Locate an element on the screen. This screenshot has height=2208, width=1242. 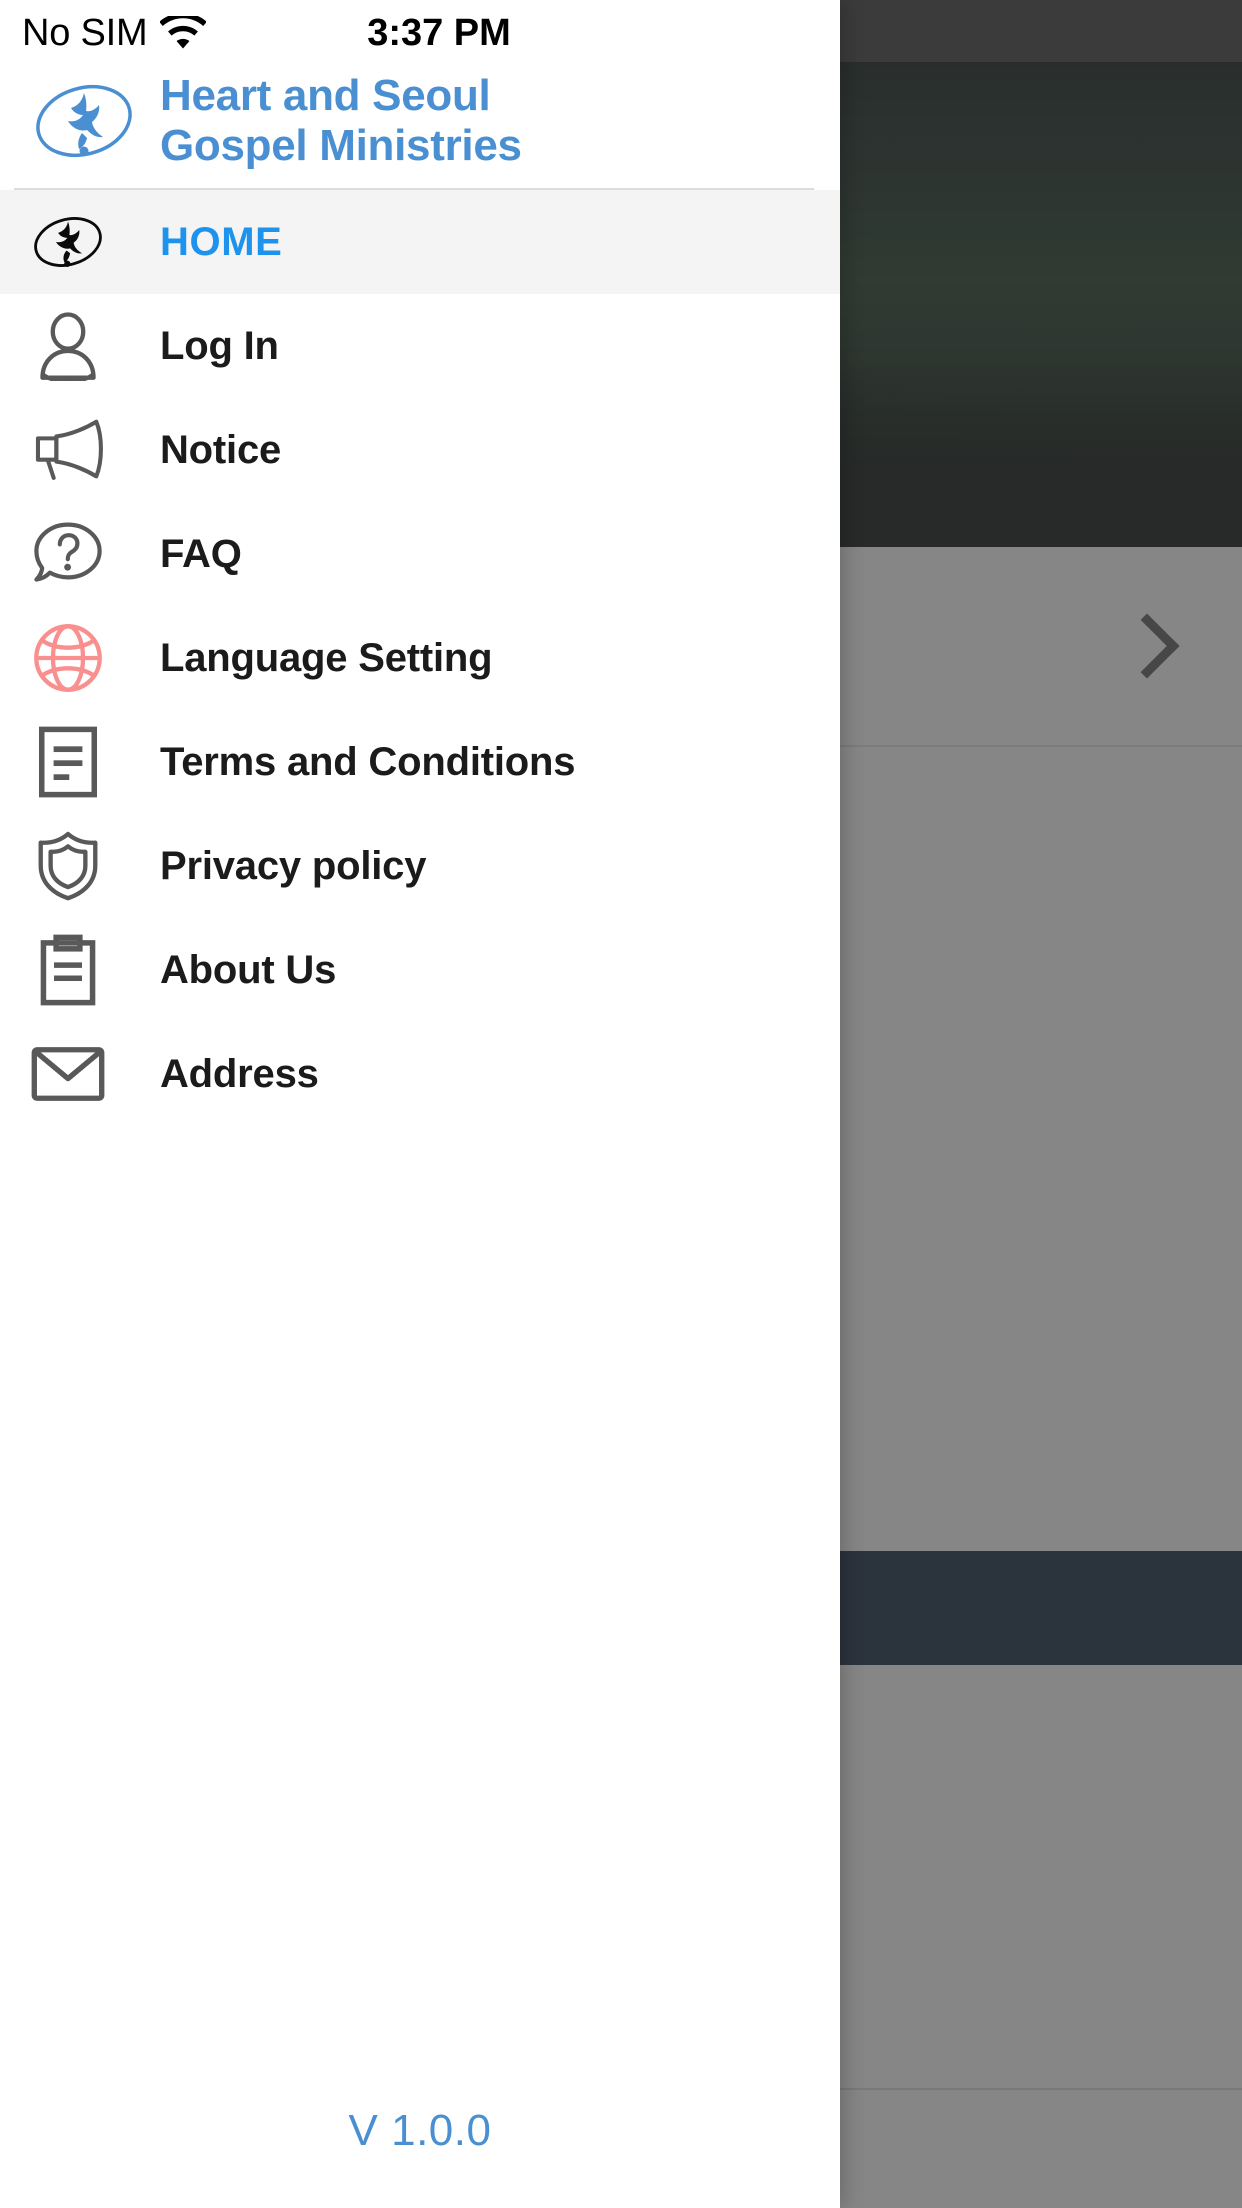
sidebar-item-language-setting: Language Setting is located at coordinates (420, 658).